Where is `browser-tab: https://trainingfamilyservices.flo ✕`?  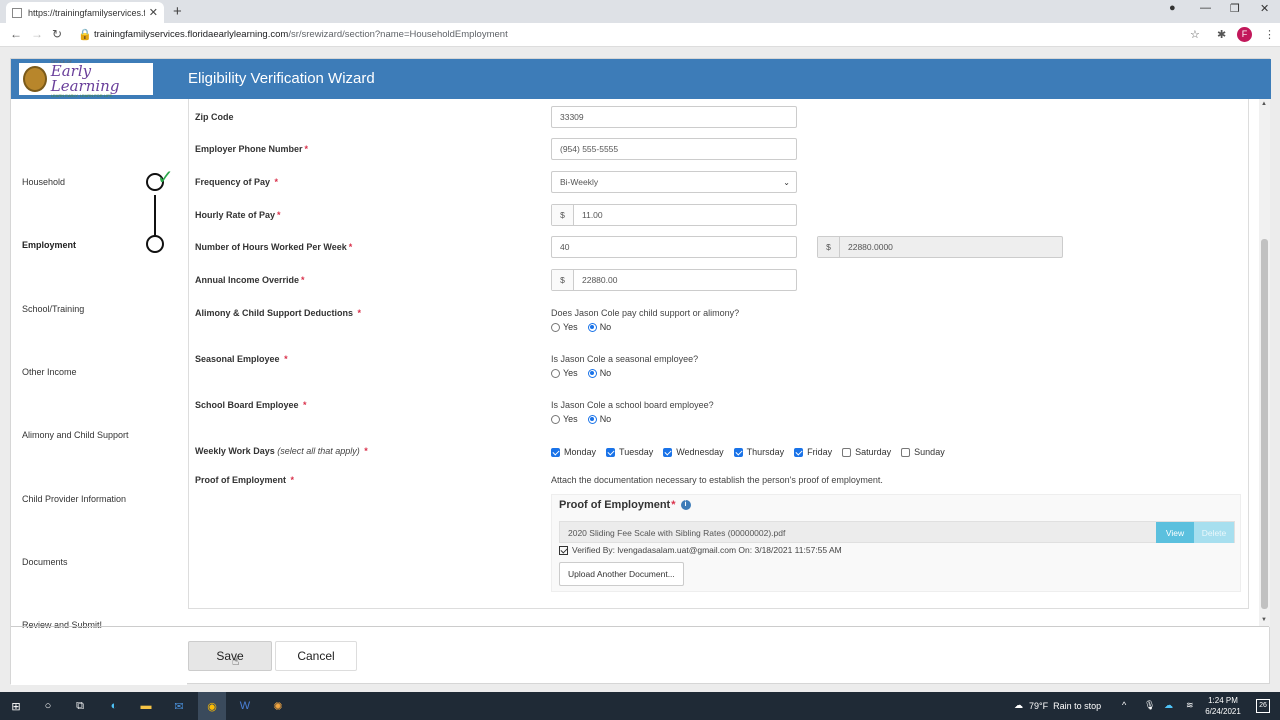 browser-tab: https://trainingfamilyservices.flo ✕ is located at coordinates (85, 12).